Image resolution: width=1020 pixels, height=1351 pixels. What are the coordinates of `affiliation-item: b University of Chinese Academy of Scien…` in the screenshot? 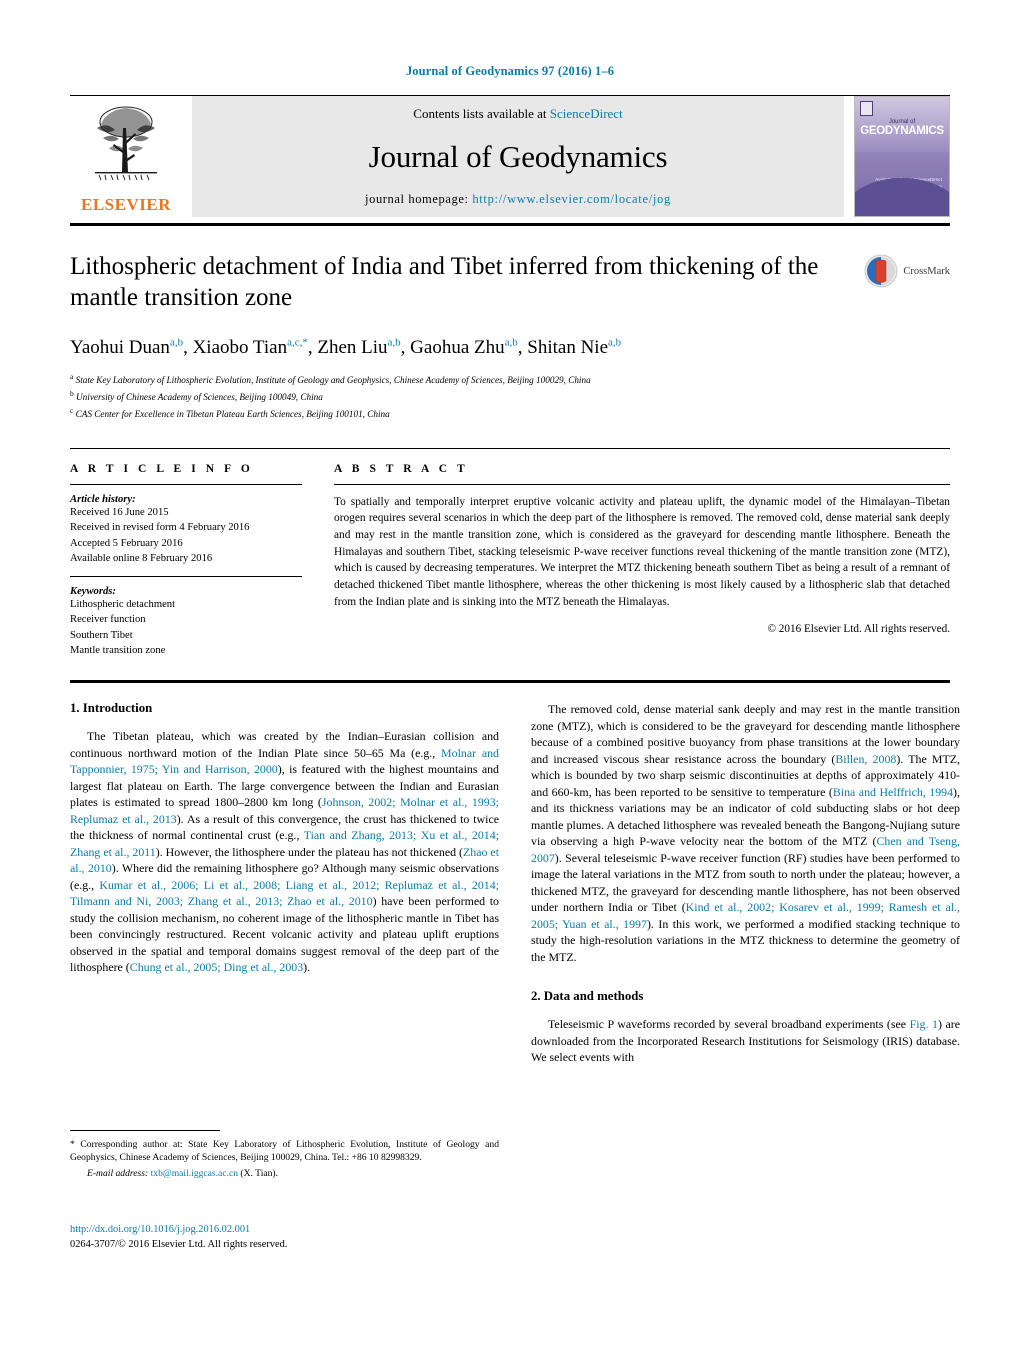 It's located at (196, 395).